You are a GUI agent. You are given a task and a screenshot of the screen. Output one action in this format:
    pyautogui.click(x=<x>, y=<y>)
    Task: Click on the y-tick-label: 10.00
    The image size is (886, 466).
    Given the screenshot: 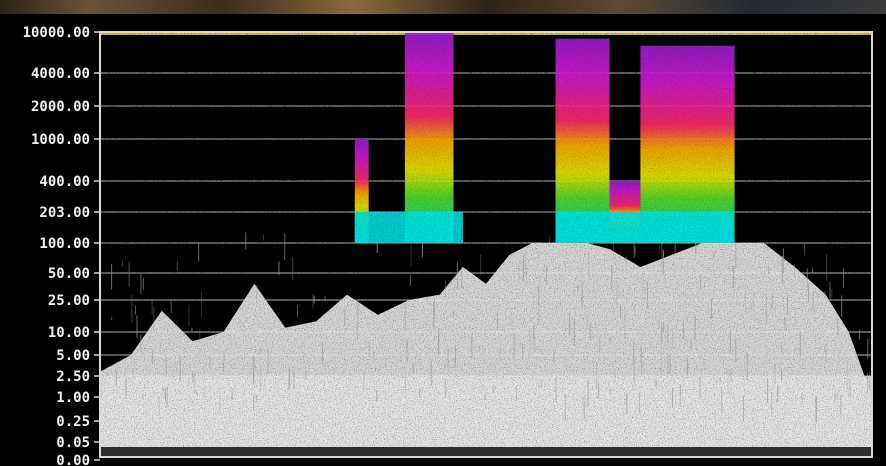 What is the action you would take?
    pyautogui.click(x=69, y=333)
    